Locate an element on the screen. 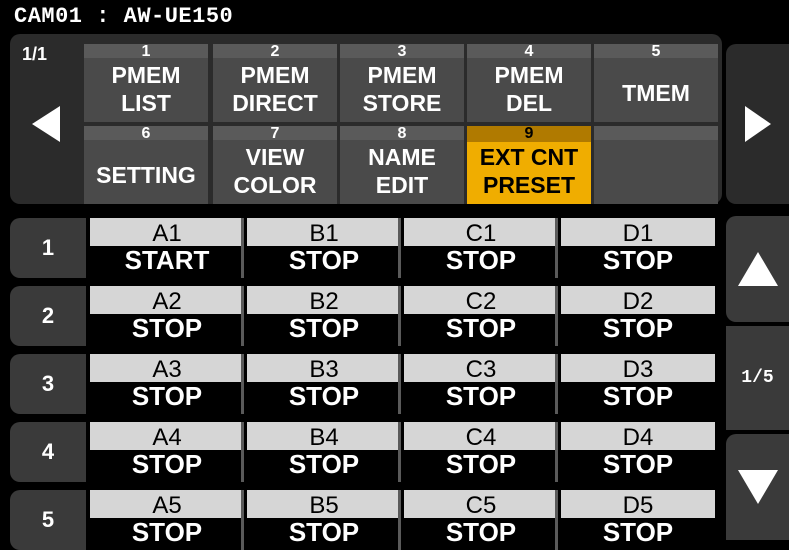 The image size is (789, 550). preset-name: A2 is located at coordinates (167, 300).